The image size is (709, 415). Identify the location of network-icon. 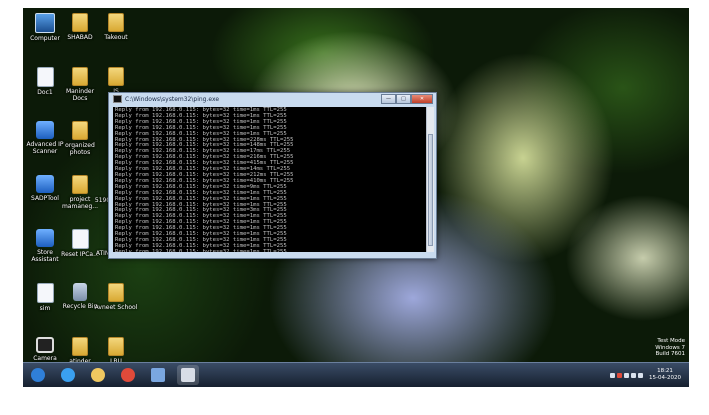
(627, 375).